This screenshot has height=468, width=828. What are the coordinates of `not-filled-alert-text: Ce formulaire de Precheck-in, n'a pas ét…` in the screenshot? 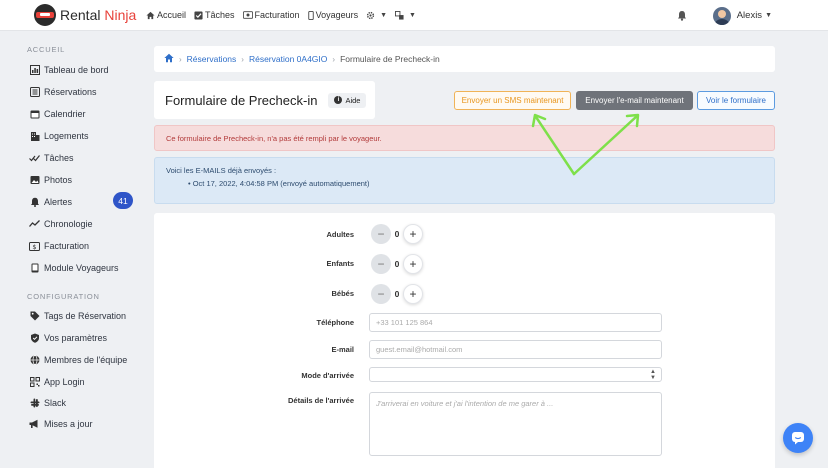 It's located at (274, 138).